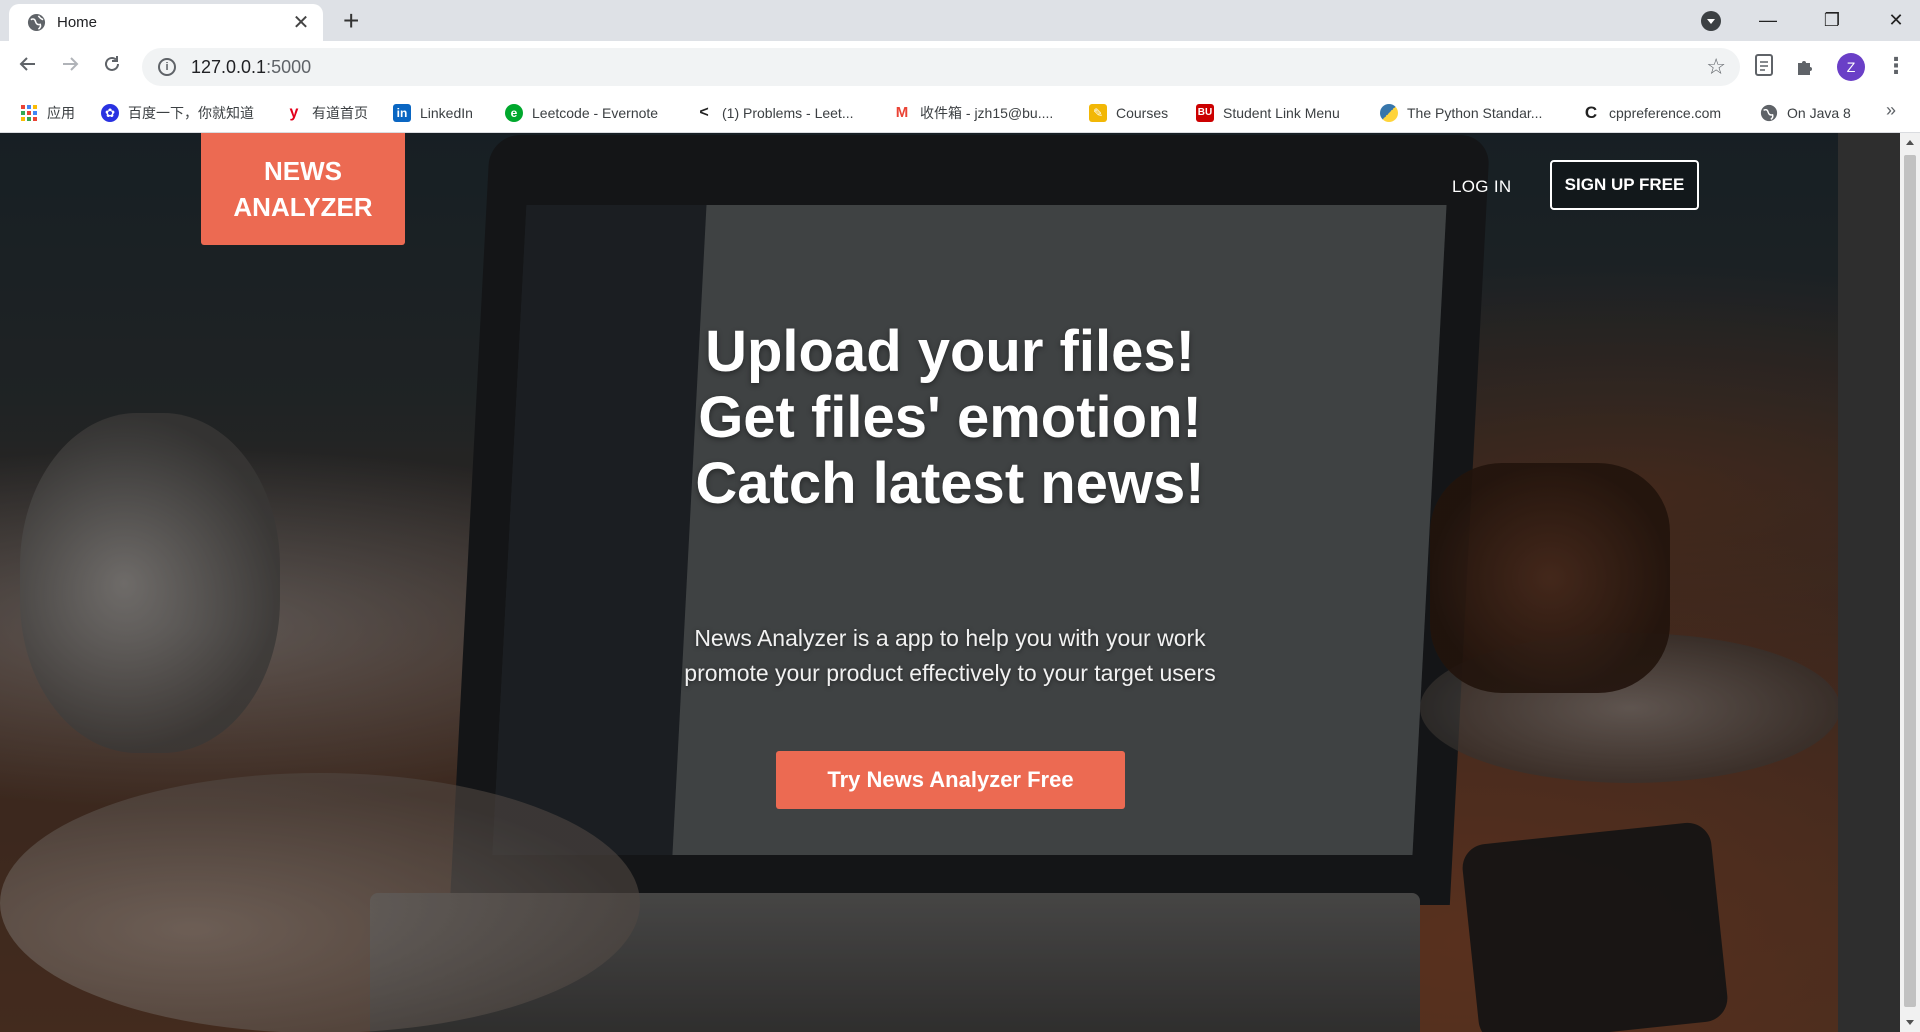 The width and height of the screenshot is (1920, 1032). What do you see at coordinates (303, 189) in the screenshot?
I see `site-logo: NEWS ANALYZER` at bounding box center [303, 189].